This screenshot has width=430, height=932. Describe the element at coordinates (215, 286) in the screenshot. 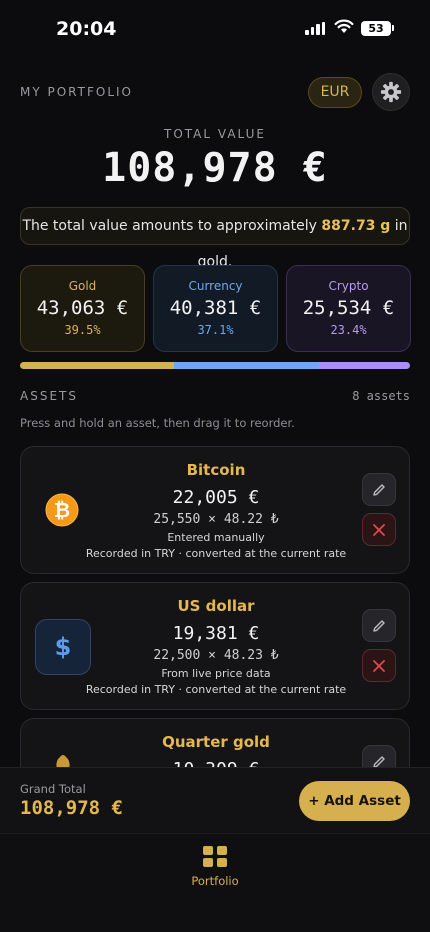

I see `category-name: Currency` at that location.